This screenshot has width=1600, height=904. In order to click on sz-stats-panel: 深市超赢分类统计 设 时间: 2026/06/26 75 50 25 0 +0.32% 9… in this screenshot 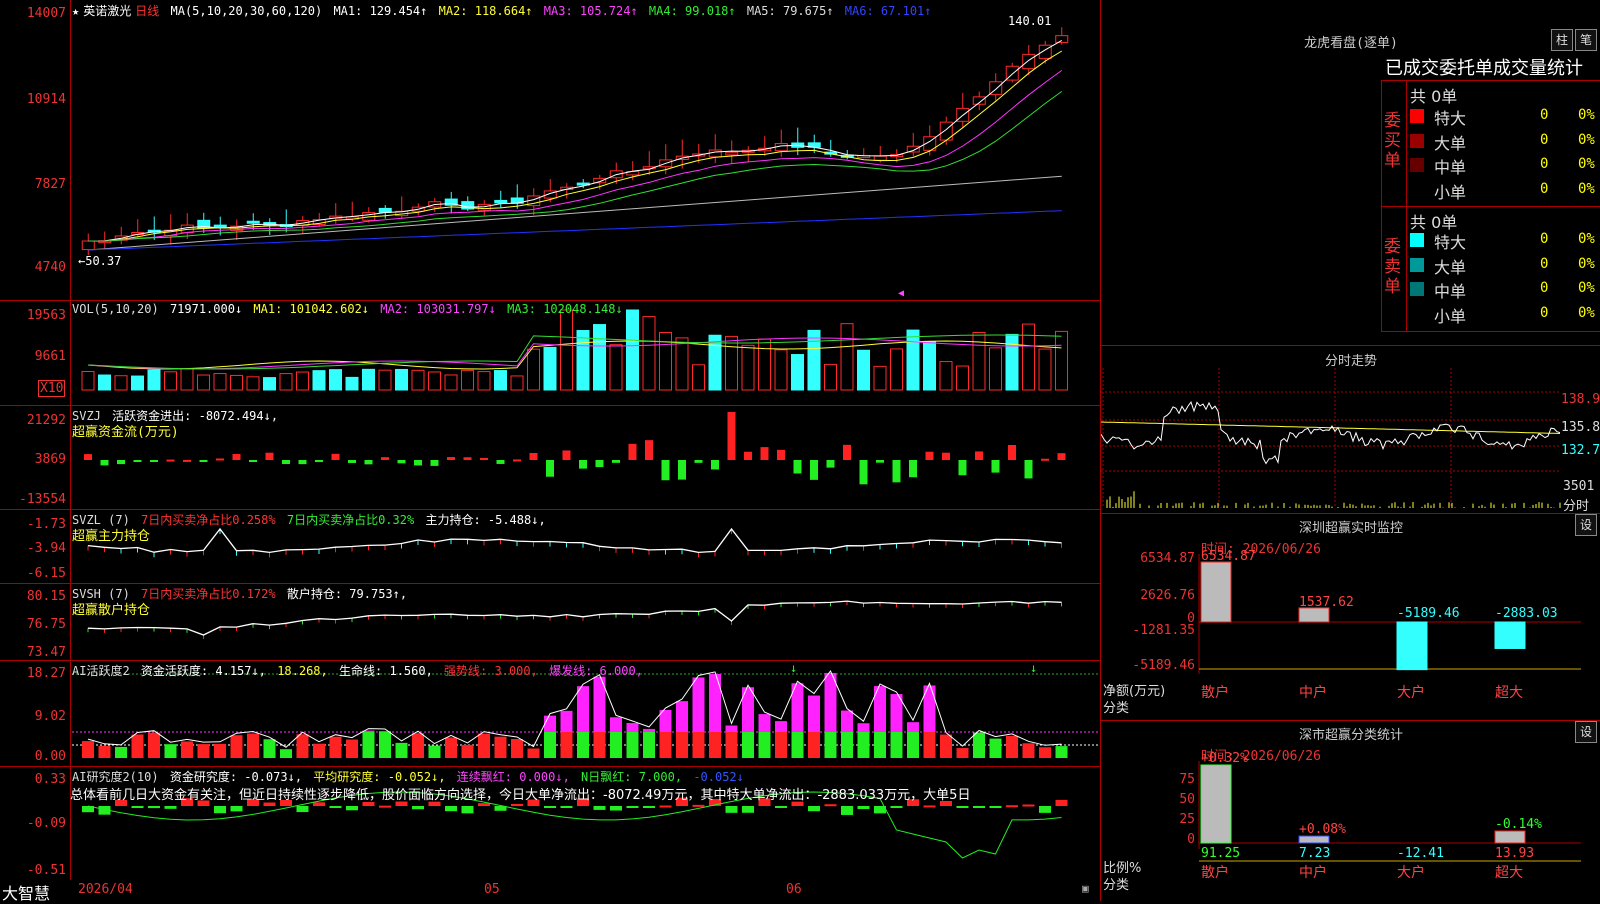, I will do `click(1350, 810)`.